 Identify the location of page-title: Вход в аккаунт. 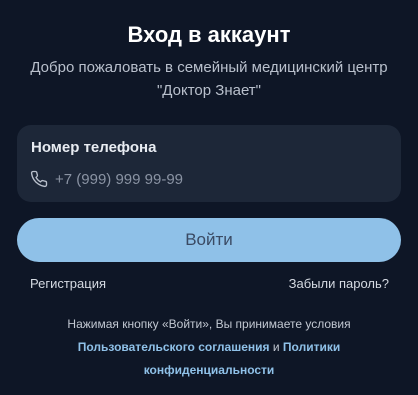
(209, 34).